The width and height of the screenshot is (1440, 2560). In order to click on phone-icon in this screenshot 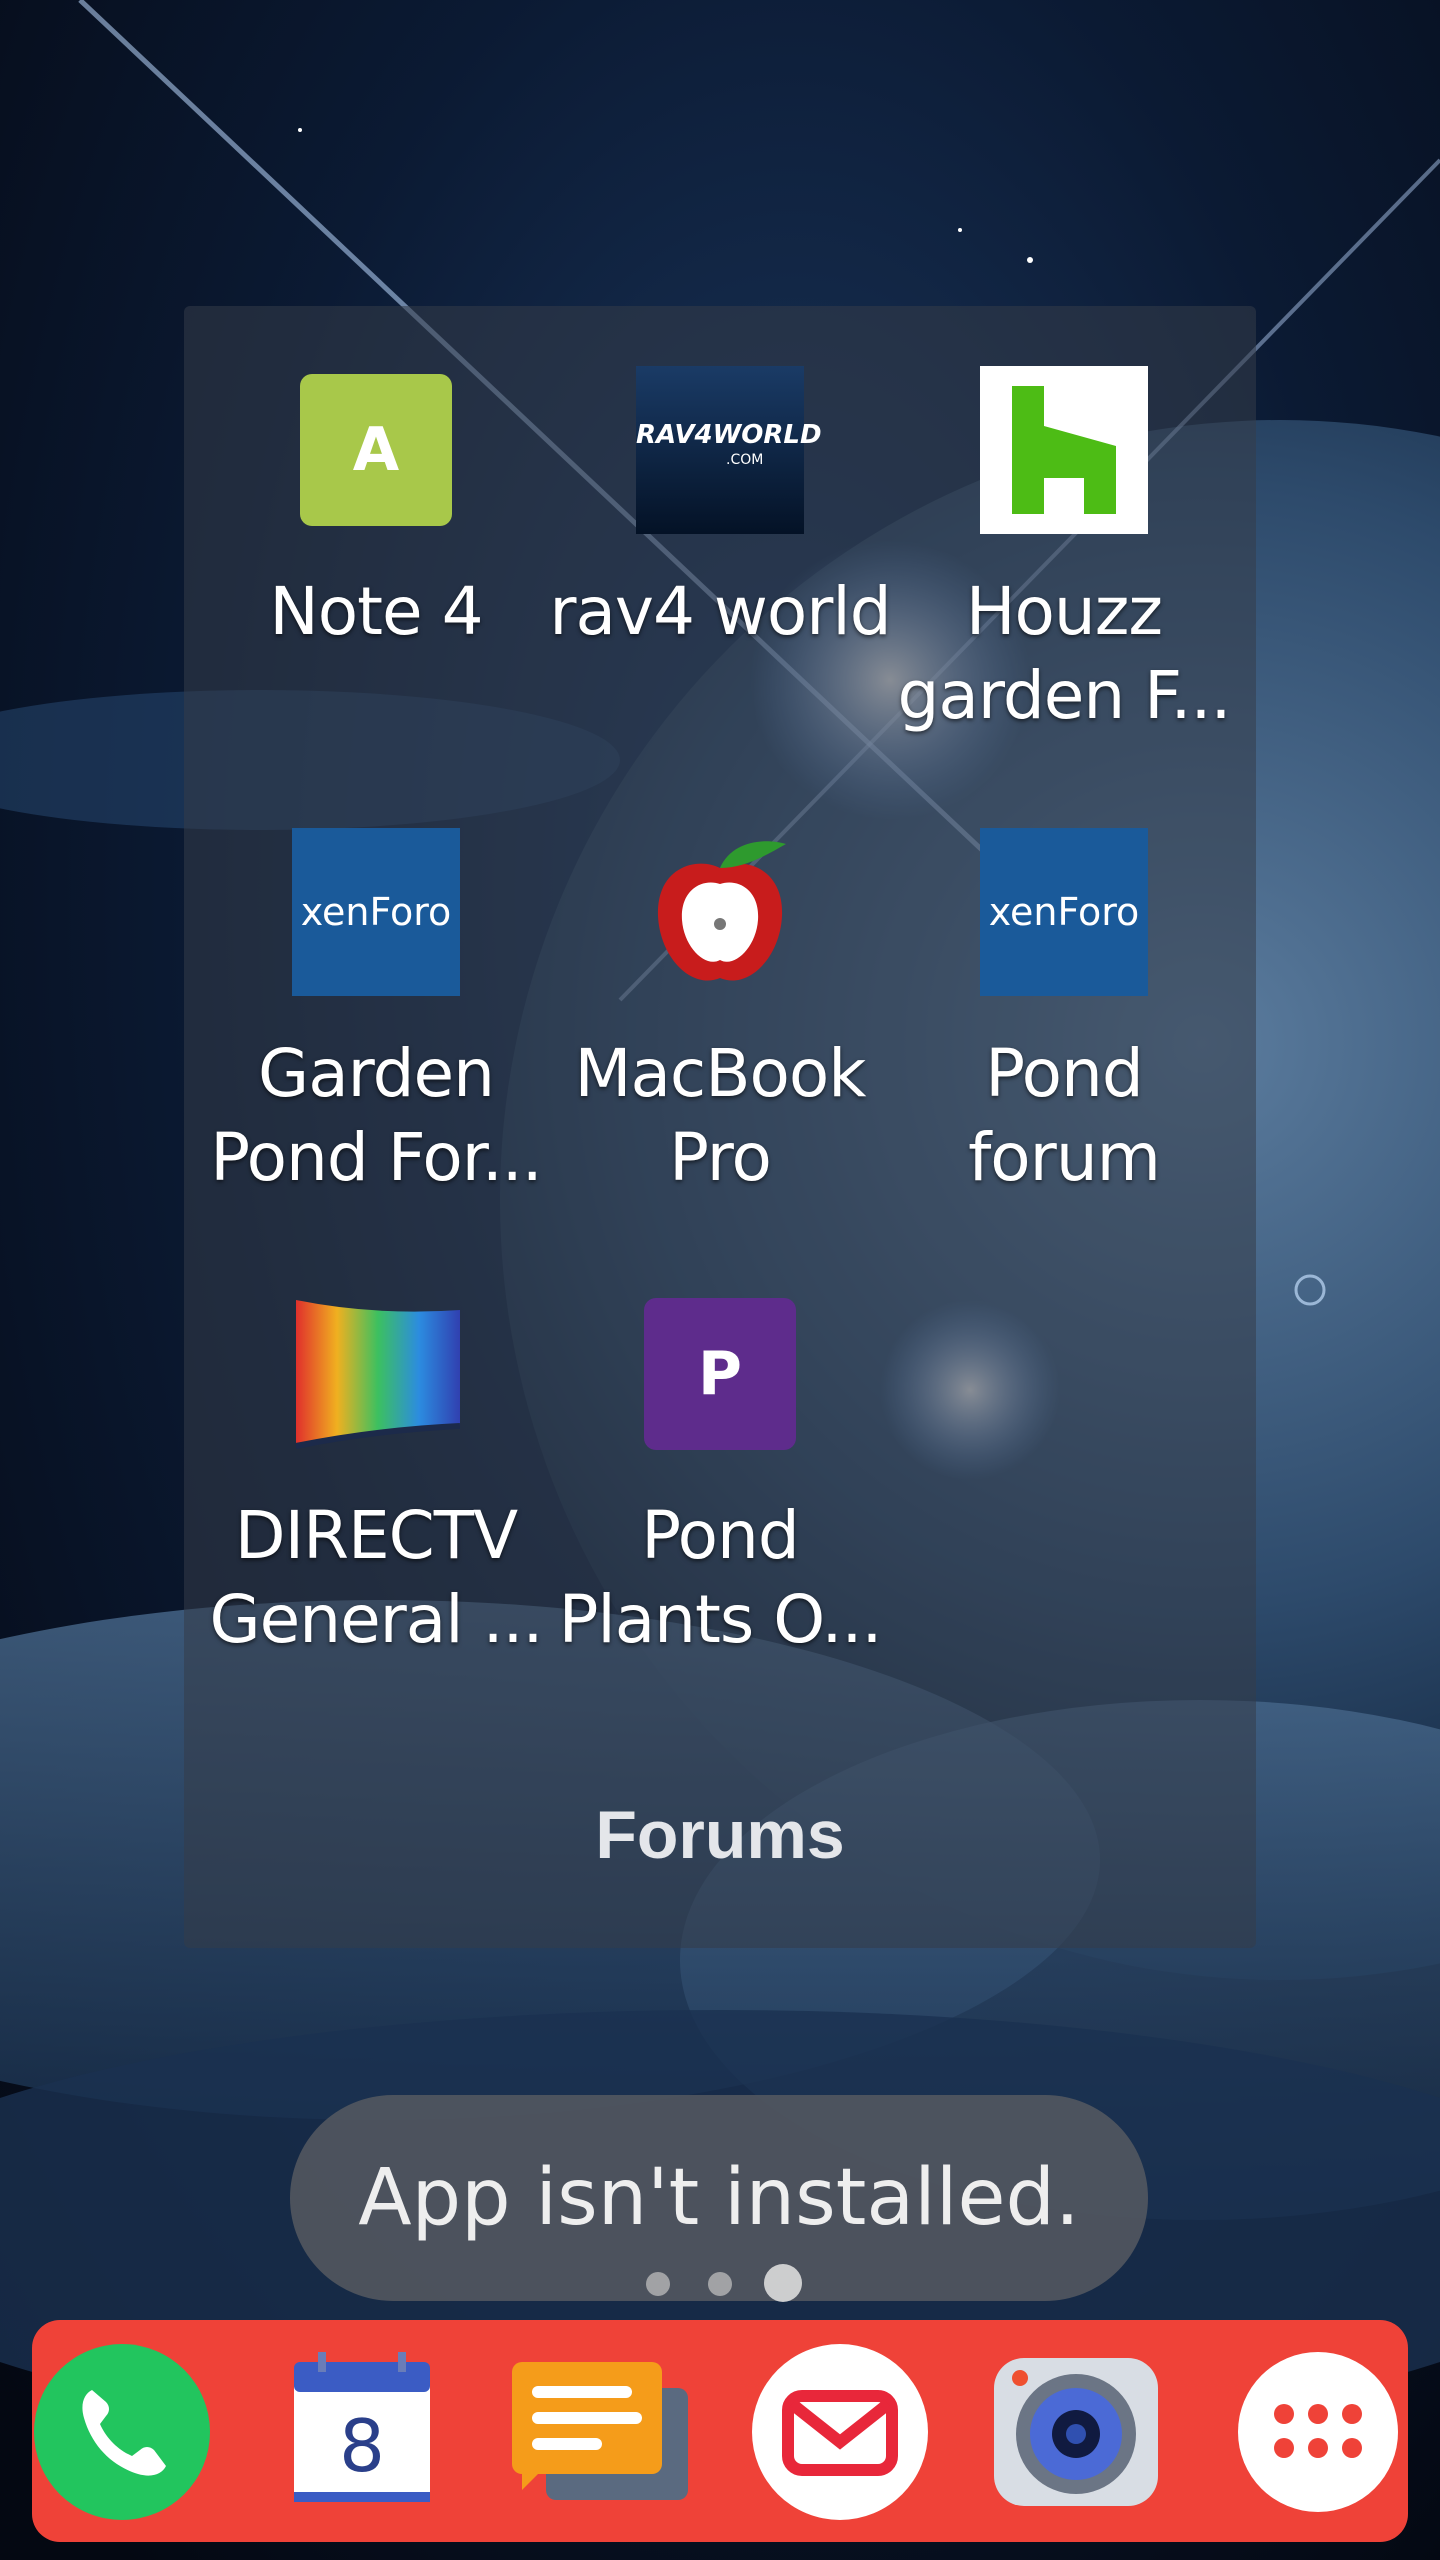, I will do `click(122, 2432)`.